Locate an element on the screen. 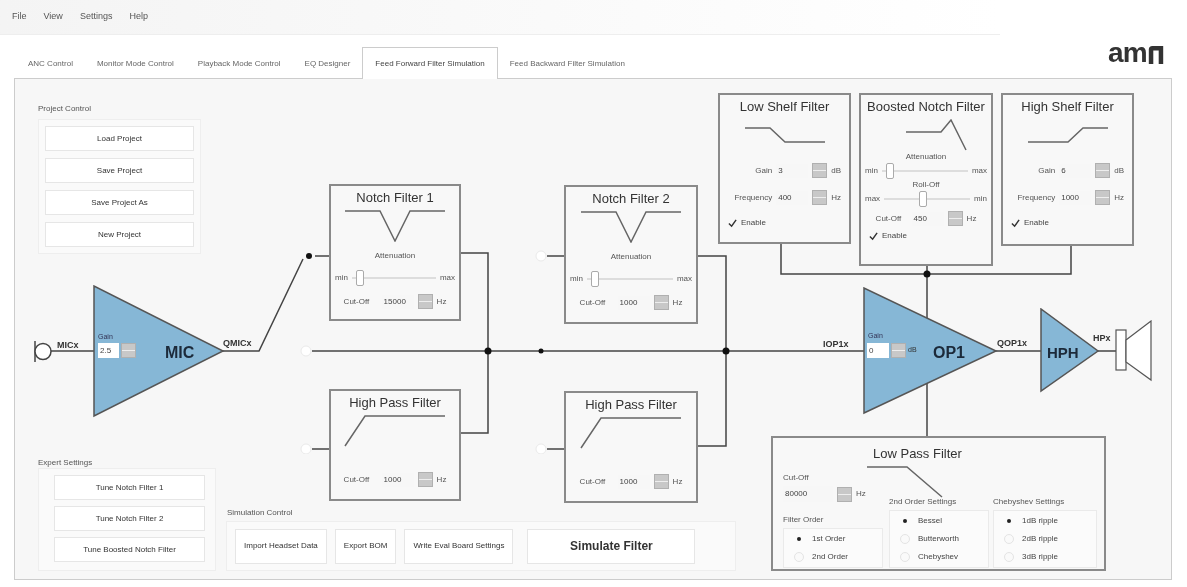  tab: Feed Forward Filter Simulation is located at coordinates (430, 63).